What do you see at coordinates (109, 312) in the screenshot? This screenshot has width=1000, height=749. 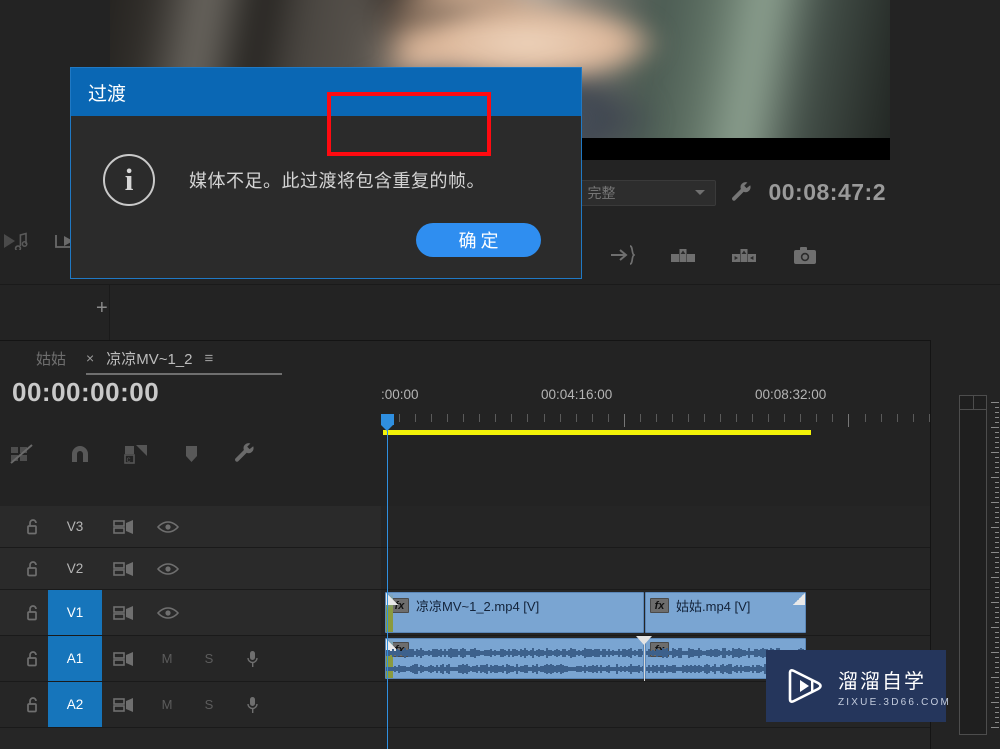 I see `panel-divider-vertical` at bounding box center [109, 312].